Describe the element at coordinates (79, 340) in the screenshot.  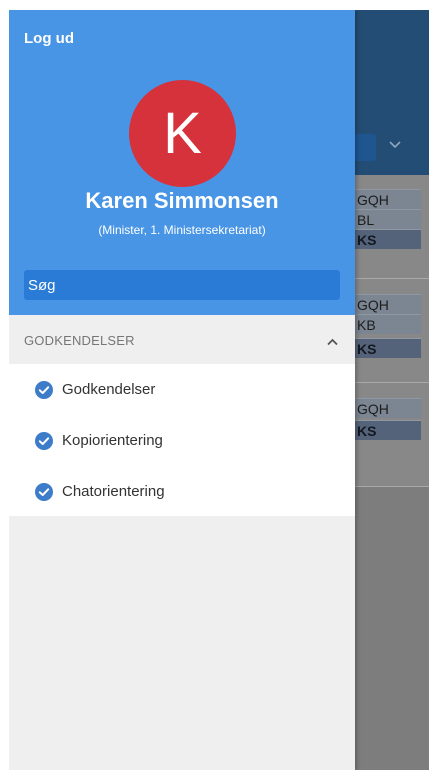
I see `section-title: GODKENDELSER` at that location.